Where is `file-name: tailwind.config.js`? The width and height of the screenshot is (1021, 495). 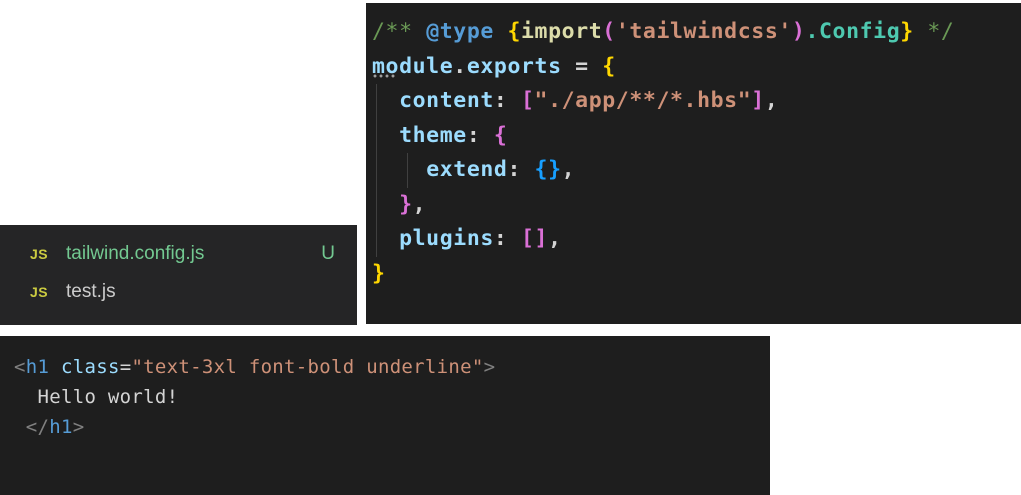
file-name: tailwind.config.js is located at coordinates (135, 253).